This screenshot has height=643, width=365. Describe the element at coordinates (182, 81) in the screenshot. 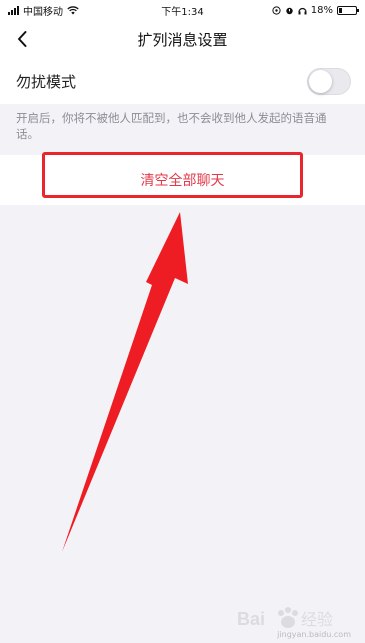

I see `do-not-disturb-row: 勿扰模式` at that location.